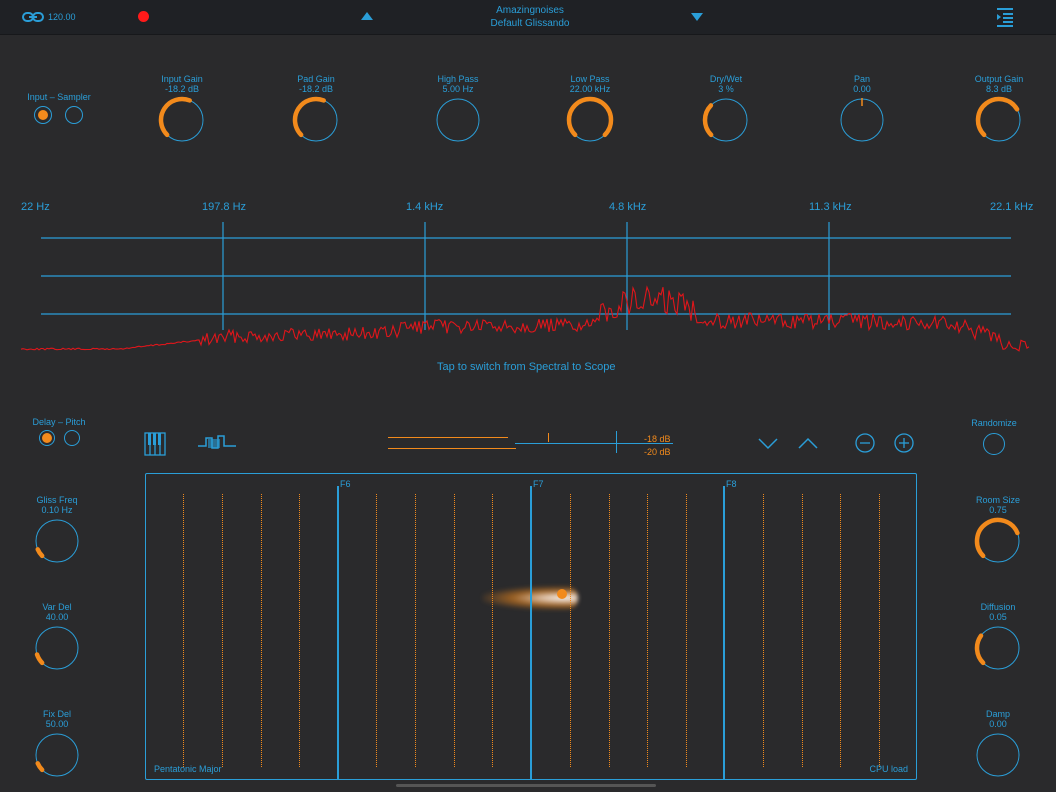 The width and height of the screenshot is (1056, 792). What do you see at coordinates (562, 594) in the screenshot?
I see `touch-point` at bounding box center [562, 594].